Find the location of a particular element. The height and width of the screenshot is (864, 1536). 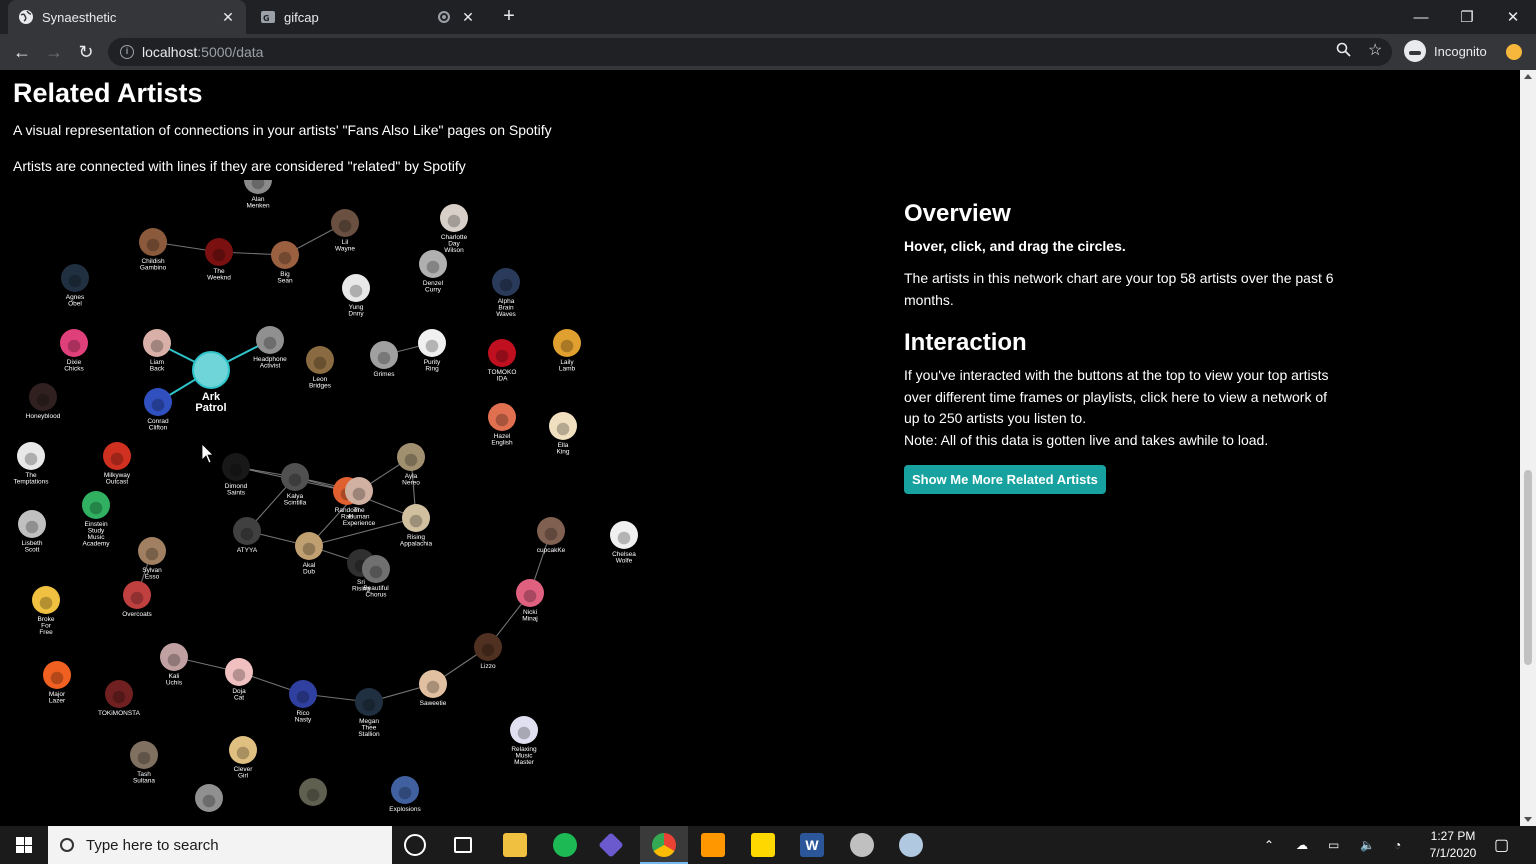

sticky-notes-icon is located at coordinates (763, 845).